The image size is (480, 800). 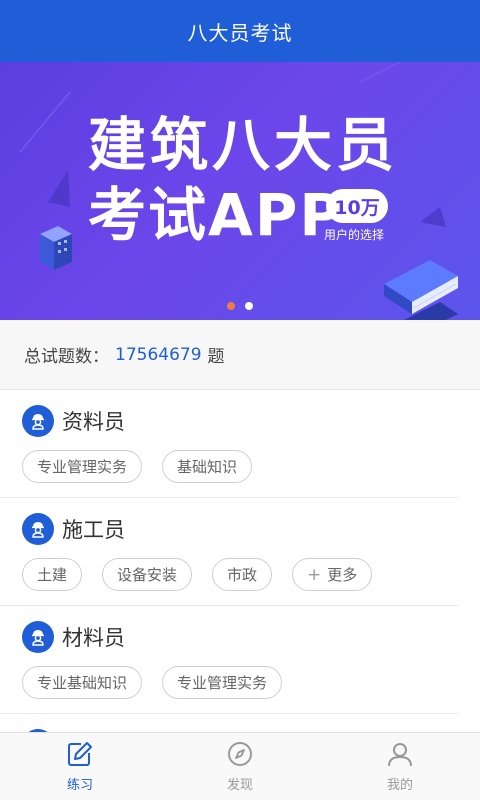 I want to click on triangle-shape, so click(x=59, y=188).